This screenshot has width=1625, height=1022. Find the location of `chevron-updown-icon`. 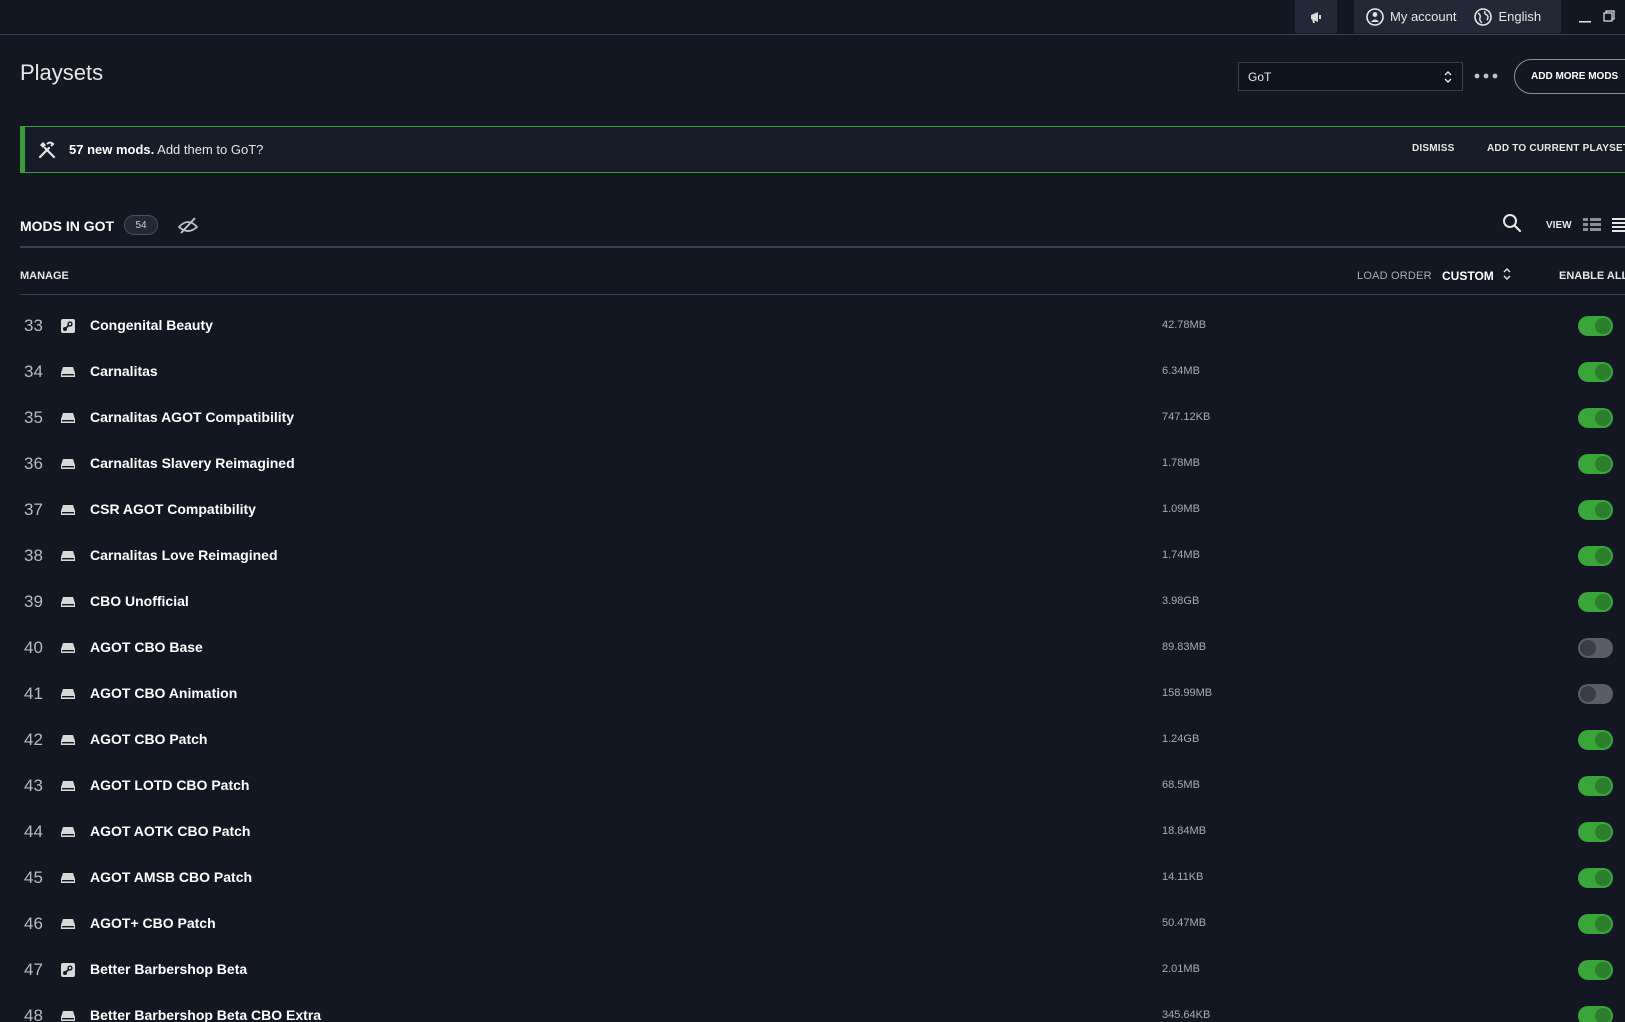

chevron-updown-icon is located at coordinates (1507, 274).